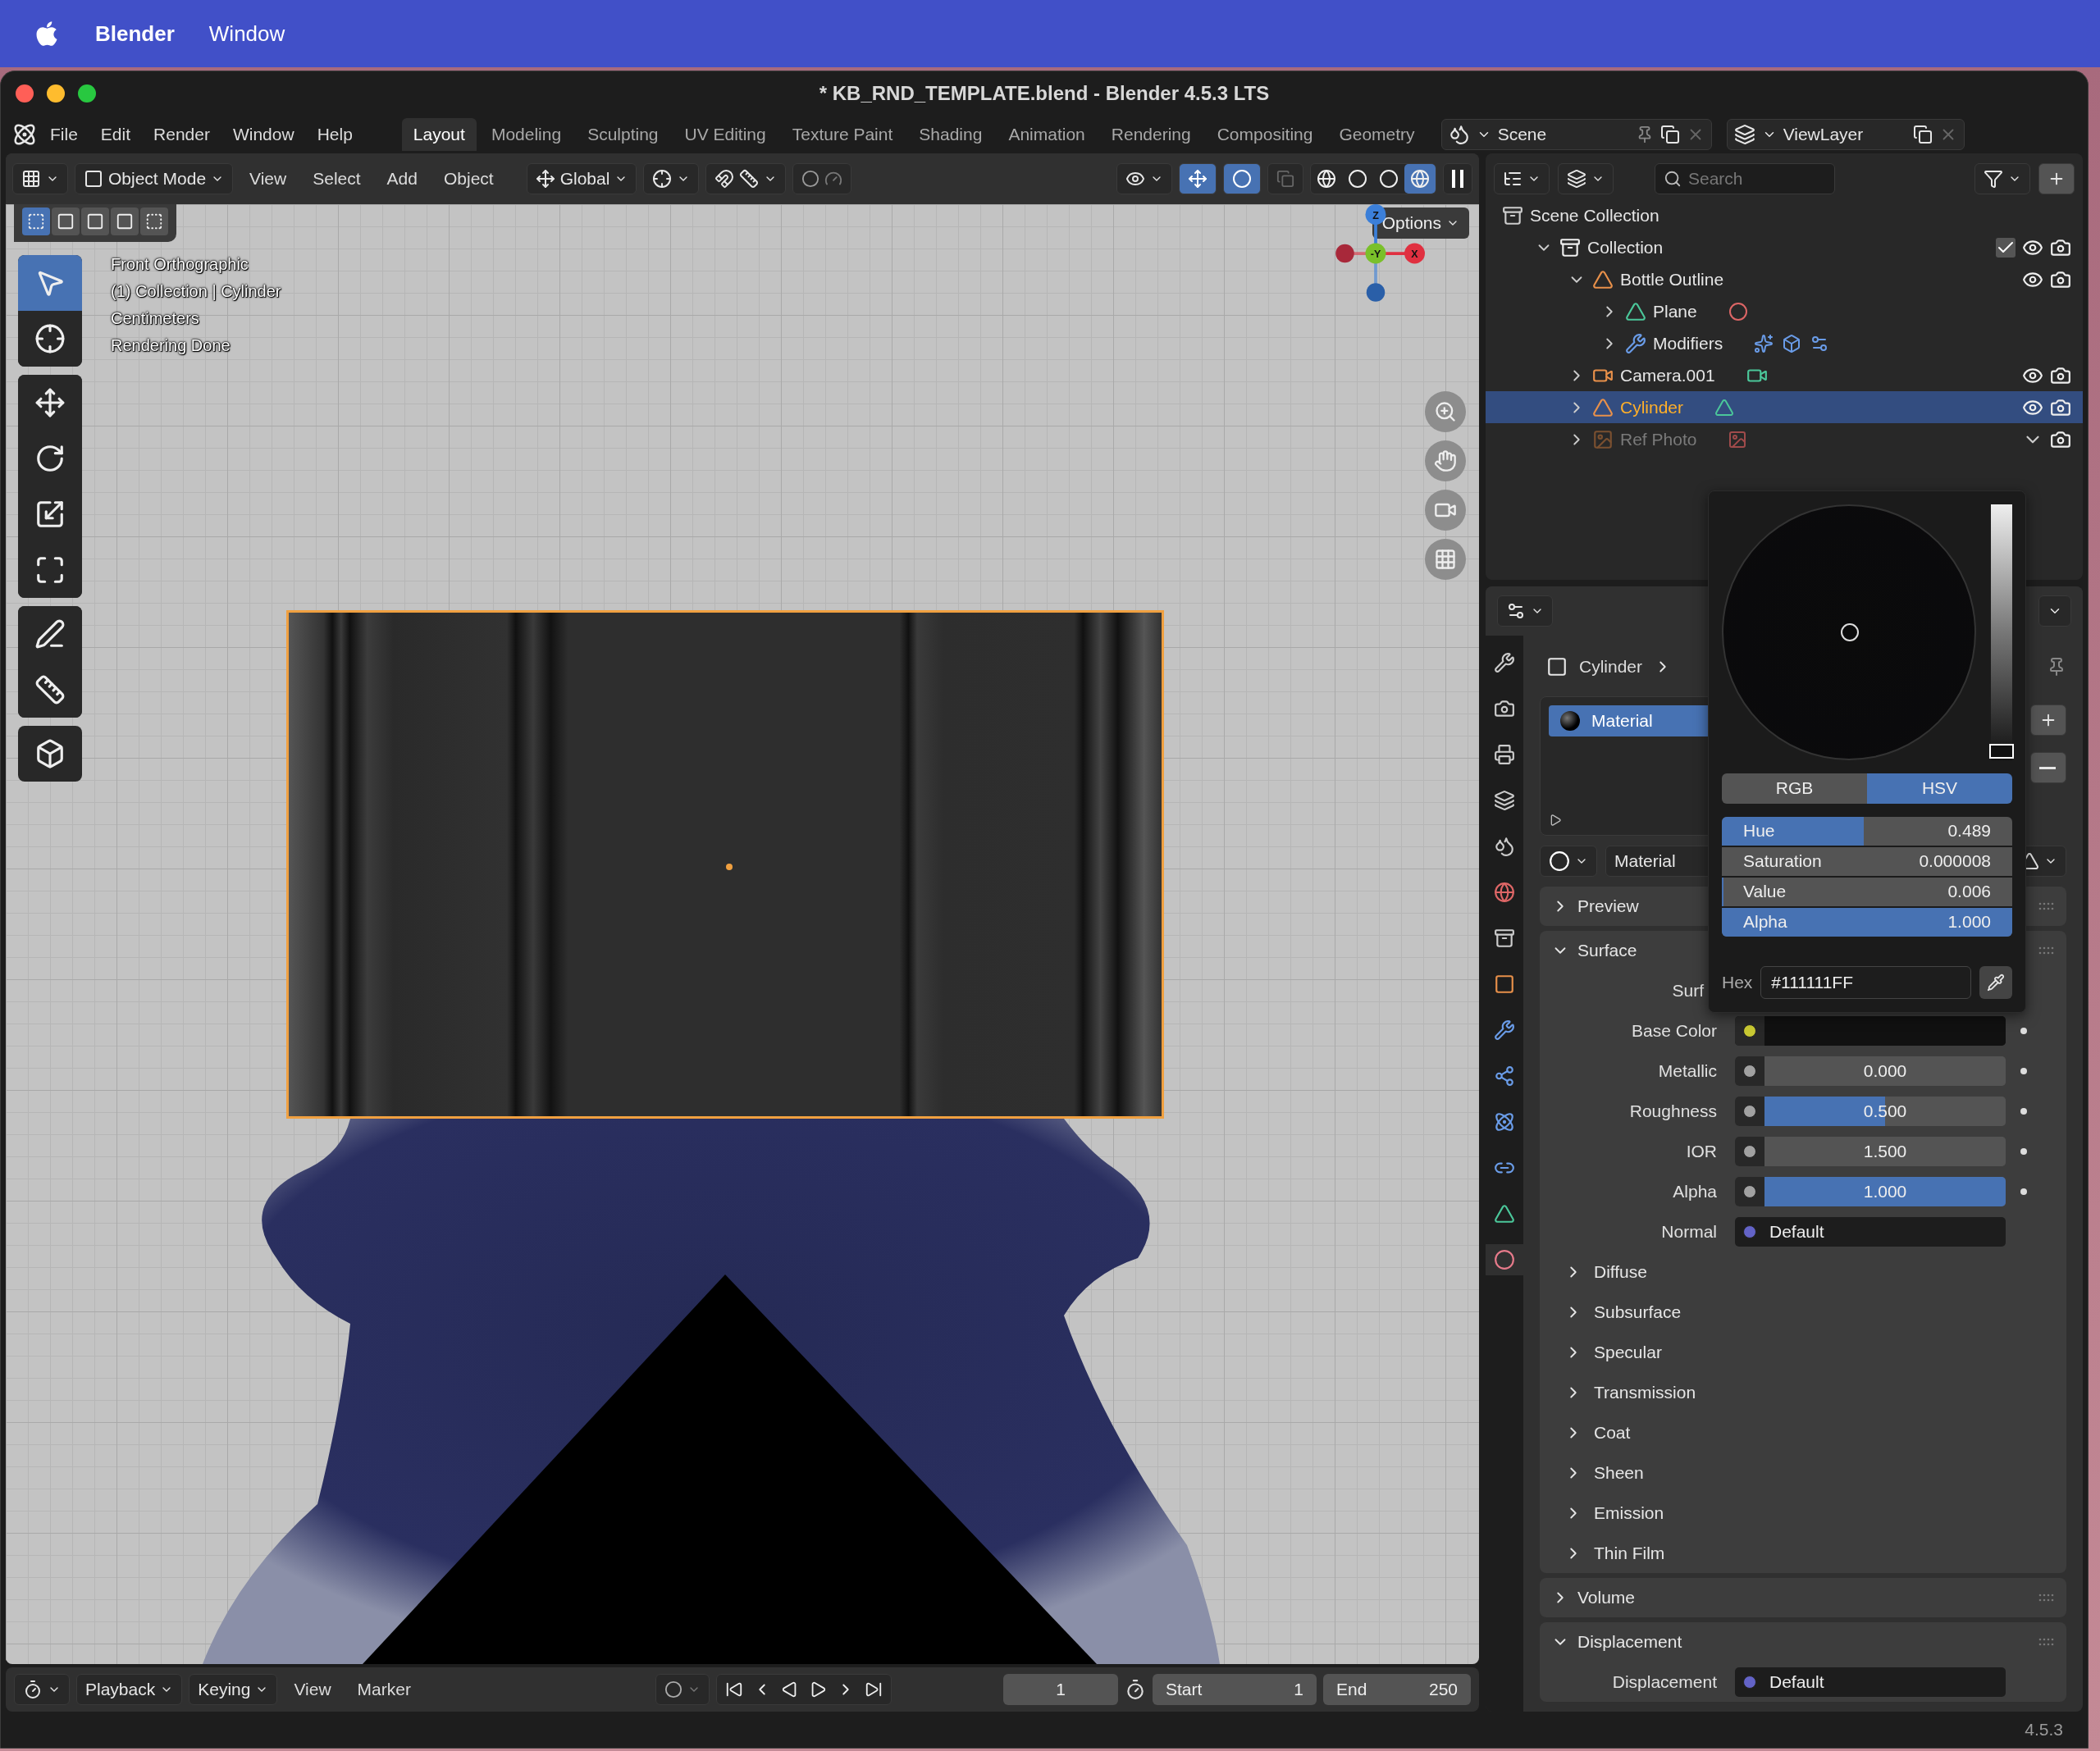  Describe the element at coordinates (2044, 1730) in the screenshot. I see `version-label: 4.5.3` at that location.